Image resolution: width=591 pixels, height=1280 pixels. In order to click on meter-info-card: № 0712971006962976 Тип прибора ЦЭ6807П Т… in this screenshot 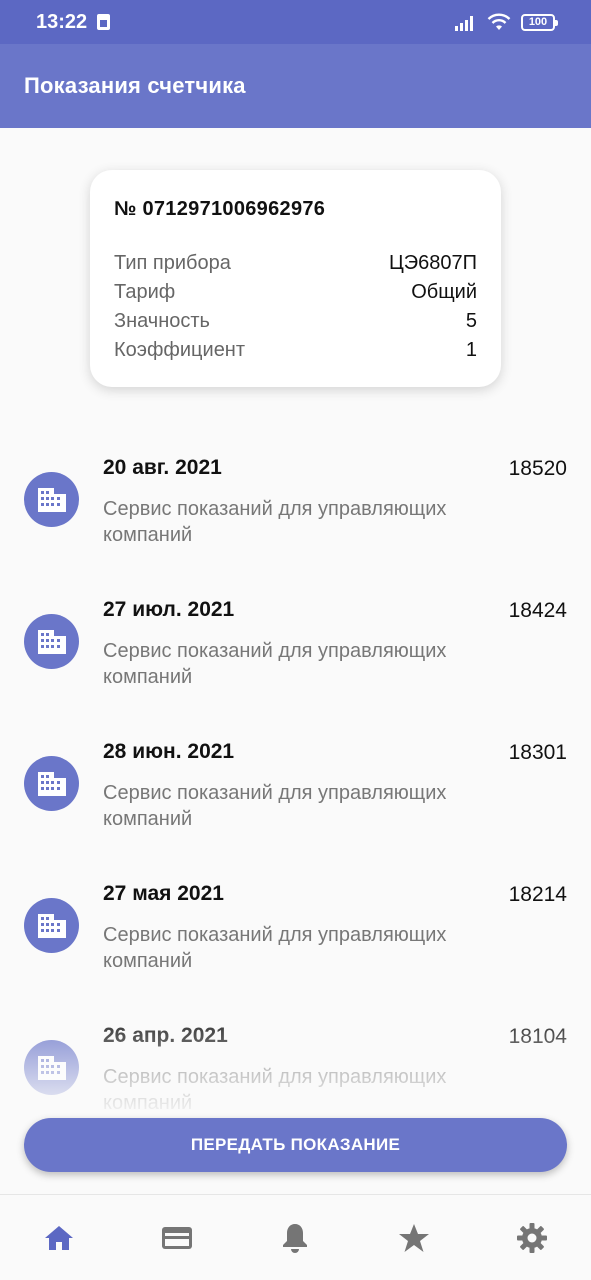, I will do `click(295, 278)`.